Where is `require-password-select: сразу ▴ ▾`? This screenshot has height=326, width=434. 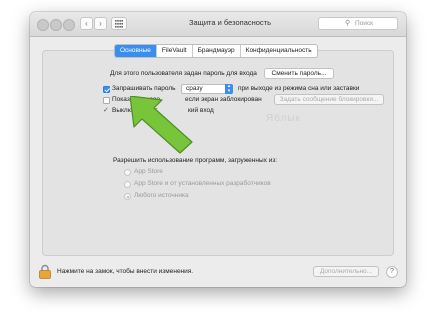 require-password-select: сразу ▴ ▾ is located at coordinates (207, 89).